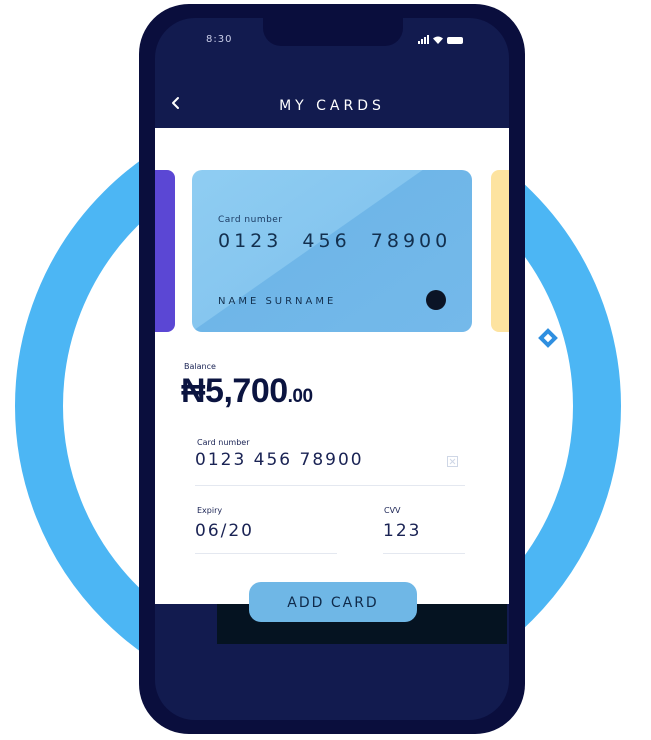  Describe the element at coordinates (277, 301) in the screenshot. I see `card-holder-name: NAME SURNAME` at that location.